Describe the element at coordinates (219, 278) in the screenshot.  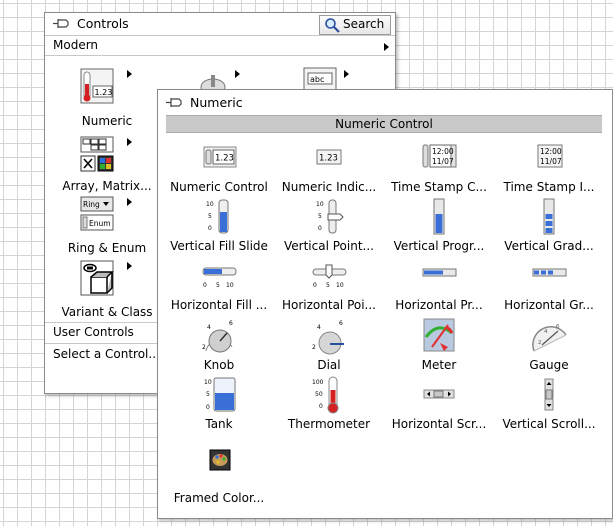
I see `horizontal-fill-slide-icon: 0 5 10` at that location.